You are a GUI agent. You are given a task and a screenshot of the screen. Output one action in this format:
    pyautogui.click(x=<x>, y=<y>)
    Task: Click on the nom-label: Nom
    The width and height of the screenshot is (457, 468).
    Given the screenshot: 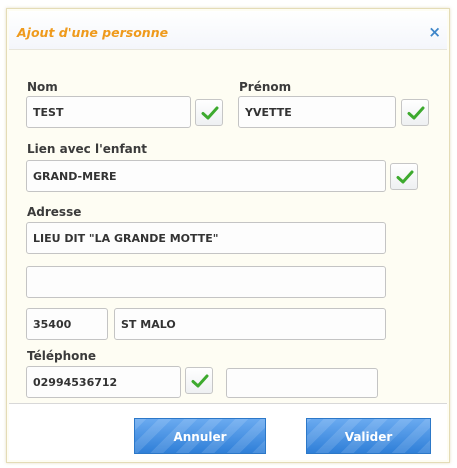 What is the action you would take?
    pyautogui.click(x=42, y=87)
    